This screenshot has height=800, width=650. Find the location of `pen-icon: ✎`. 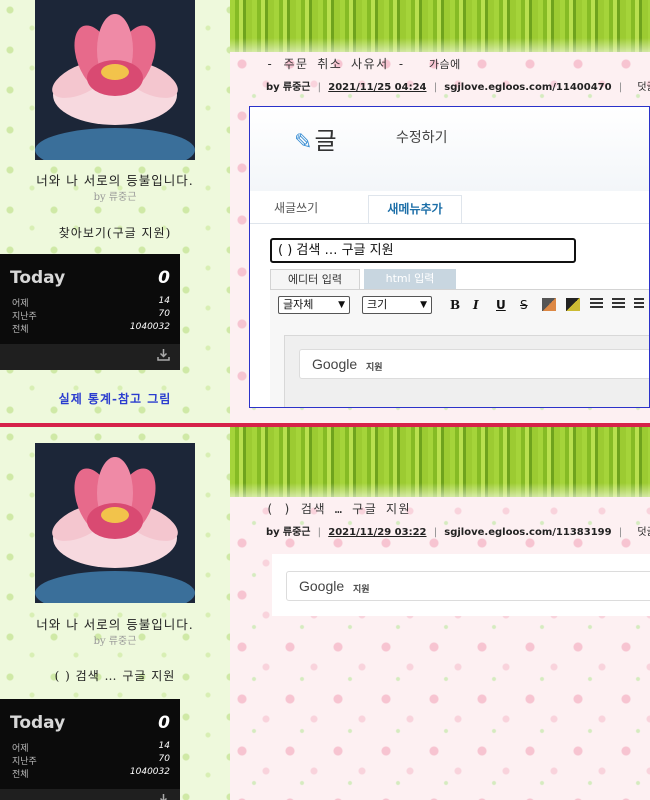

pen-icon: ✎ is located at coordinates (303, 142).